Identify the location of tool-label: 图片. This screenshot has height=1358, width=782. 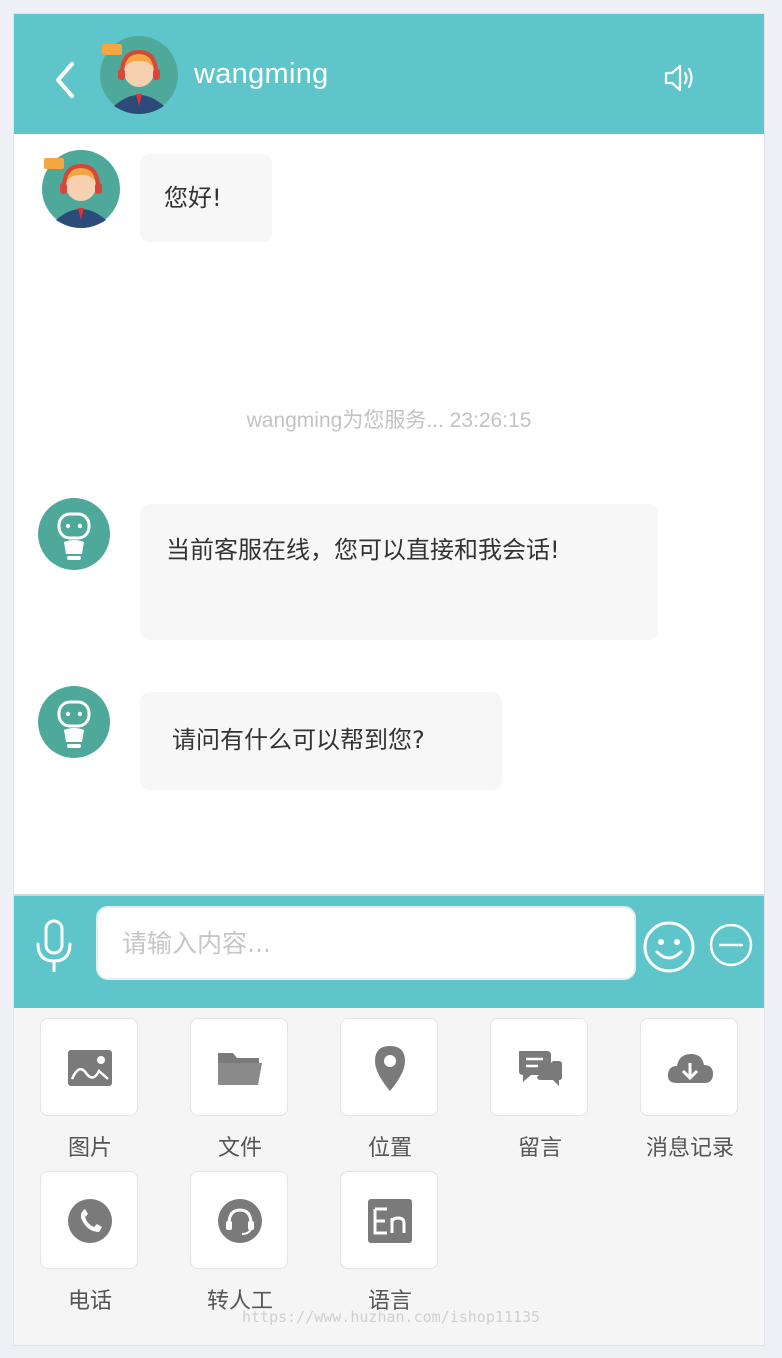
(89, 1148).